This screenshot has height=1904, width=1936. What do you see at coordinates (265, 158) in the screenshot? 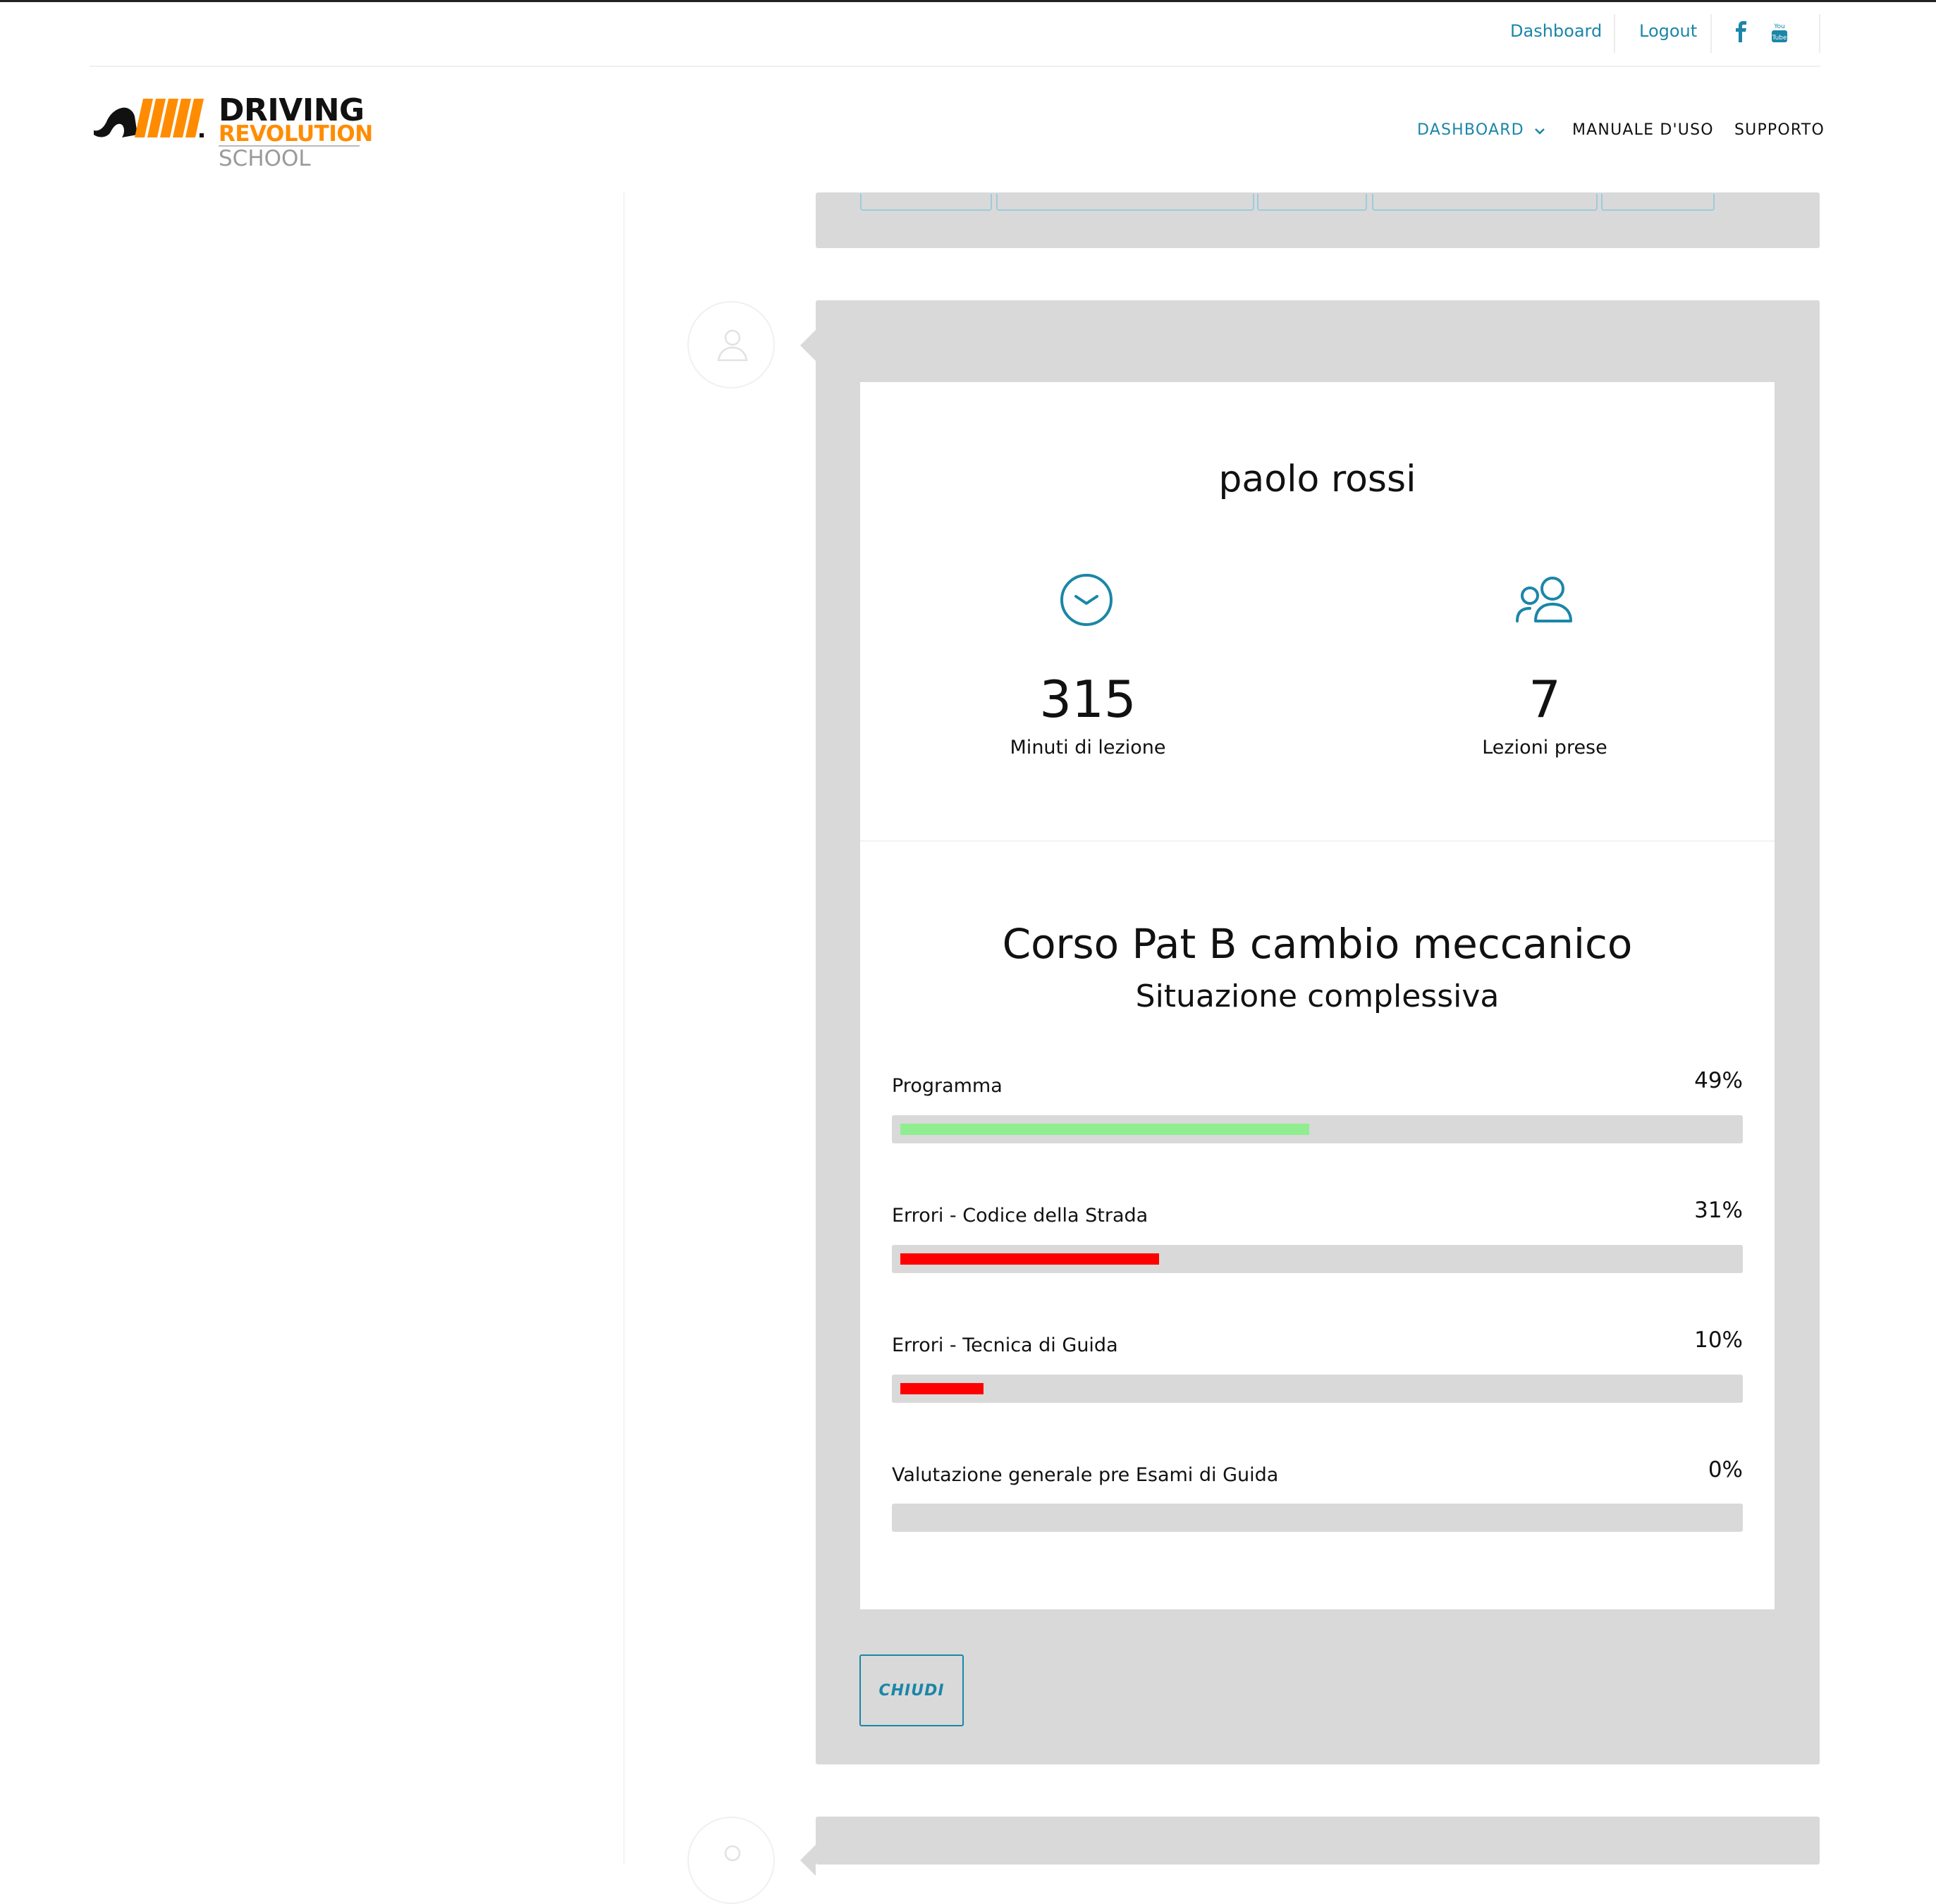
I see `logo-line3: SCHOOL` at bounding box center [265, 158].